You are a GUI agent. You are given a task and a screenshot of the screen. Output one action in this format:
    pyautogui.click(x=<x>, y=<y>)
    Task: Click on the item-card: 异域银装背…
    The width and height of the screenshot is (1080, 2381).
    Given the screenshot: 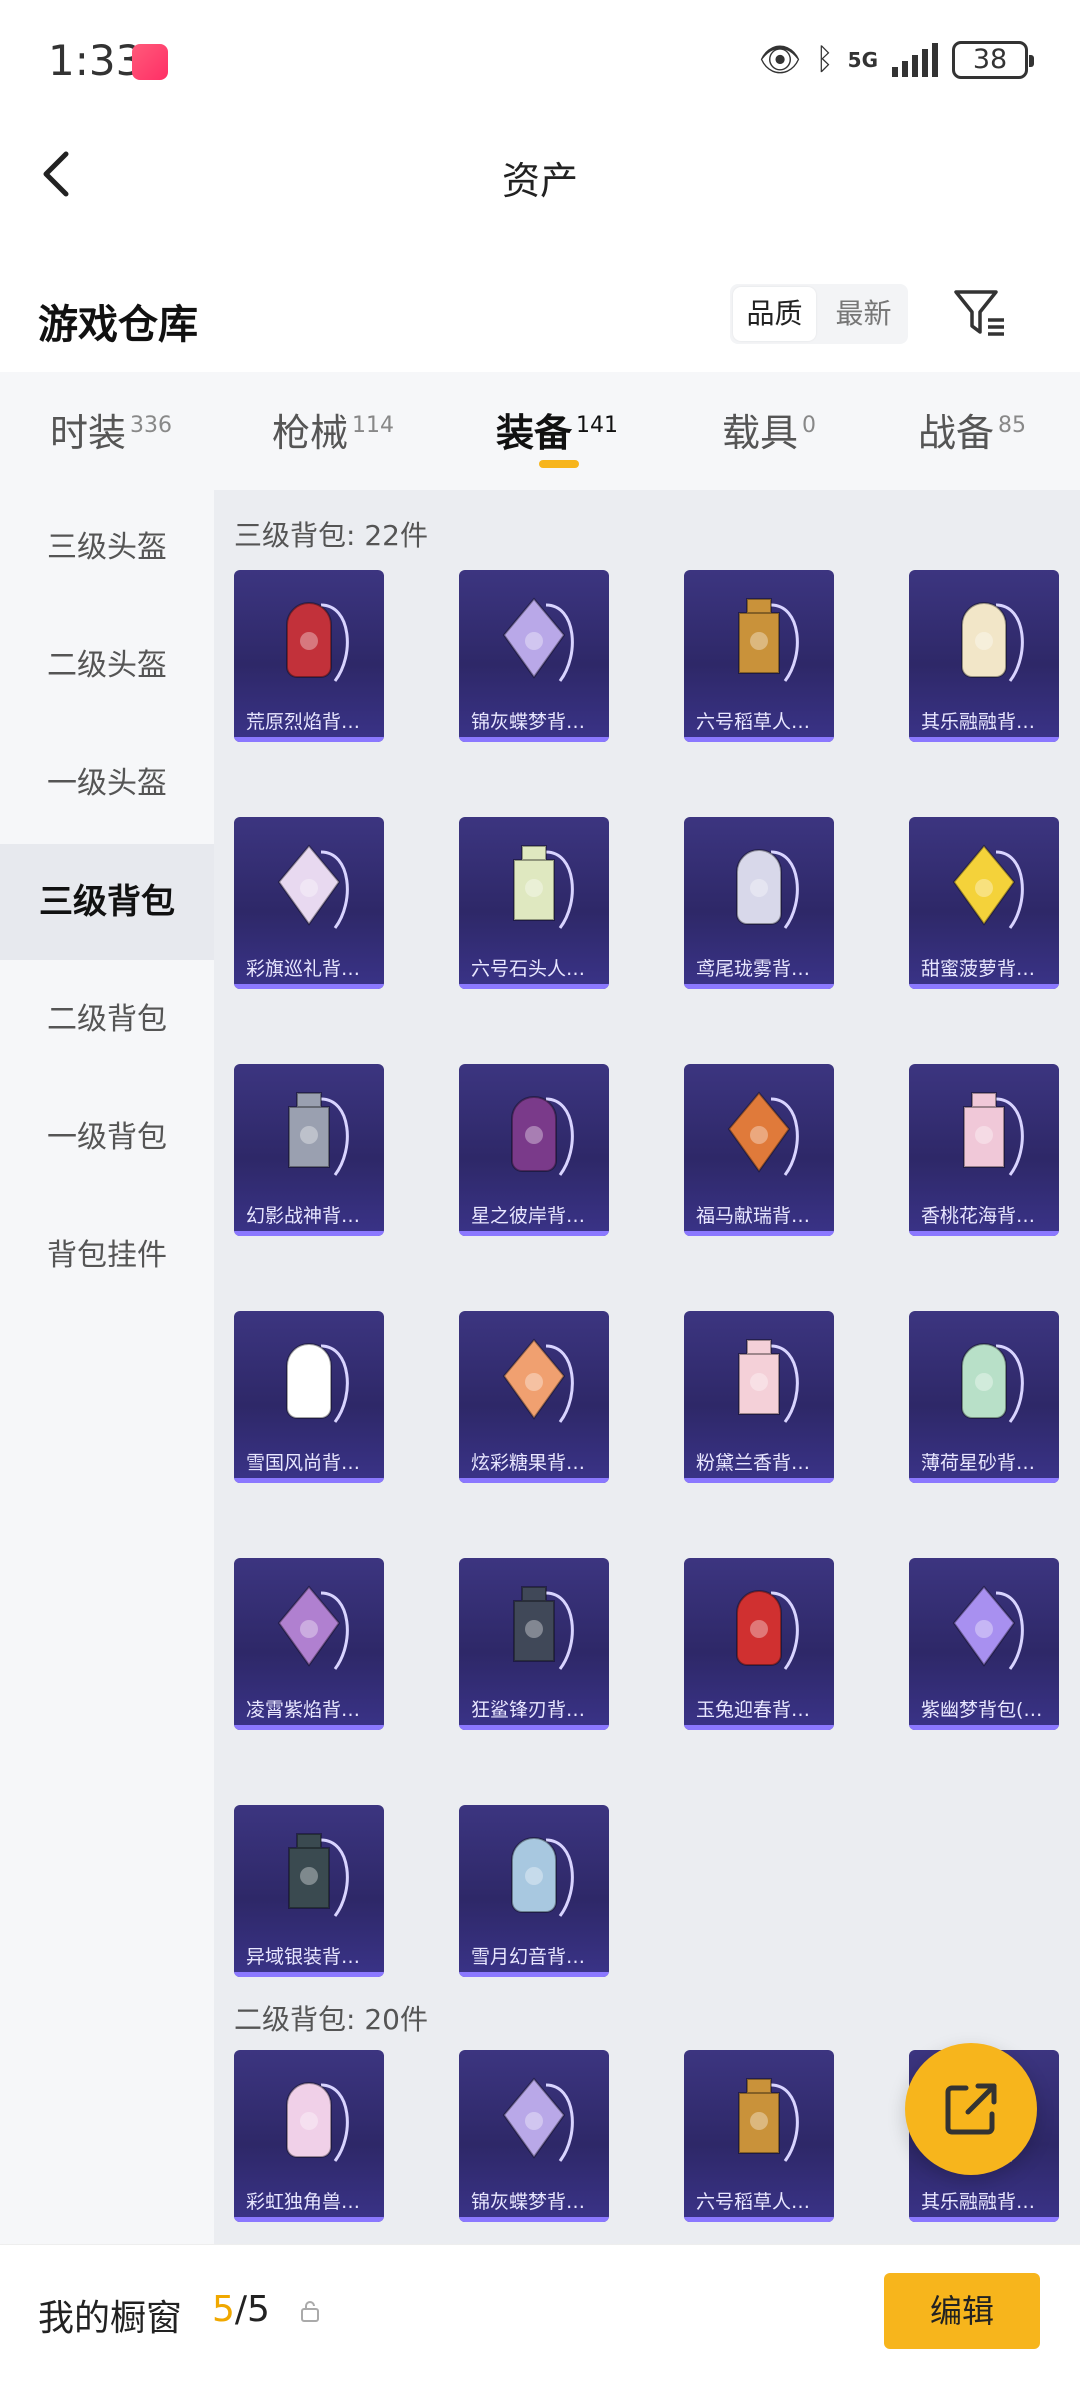 What is the action you would take?
    pyautogui.click(x=309, y=1891)
    